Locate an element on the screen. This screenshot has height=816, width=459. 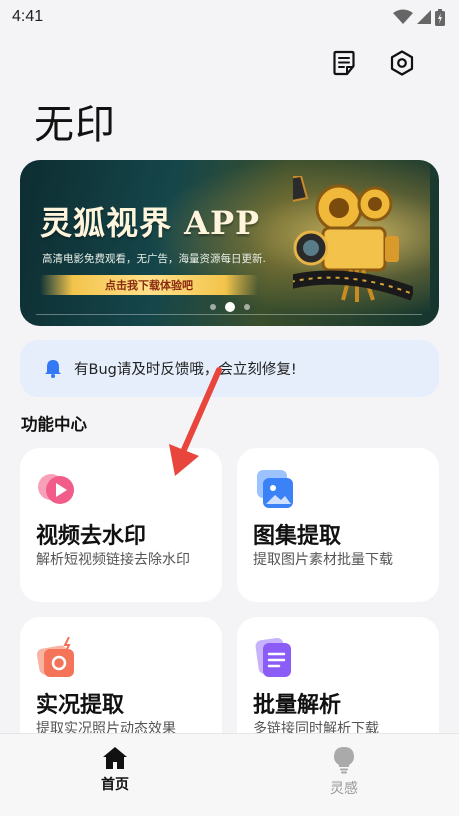
carousel-indicator is located at coordinates (229, 307).